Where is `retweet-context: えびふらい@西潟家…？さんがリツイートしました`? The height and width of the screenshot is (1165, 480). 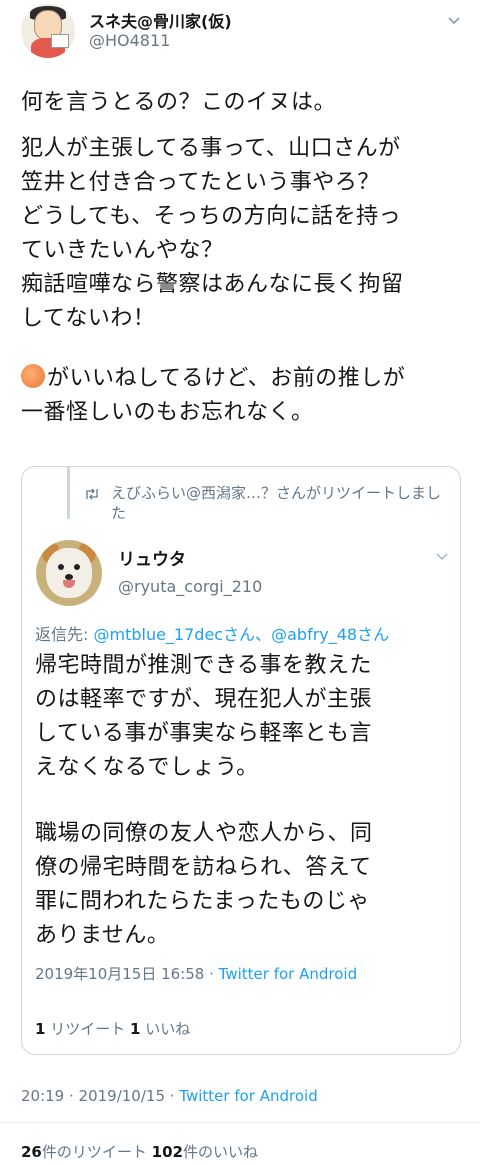
retweet-context: えびふらい@西潟家…？さんがリツイートしました is located at coordinates (276, 503).